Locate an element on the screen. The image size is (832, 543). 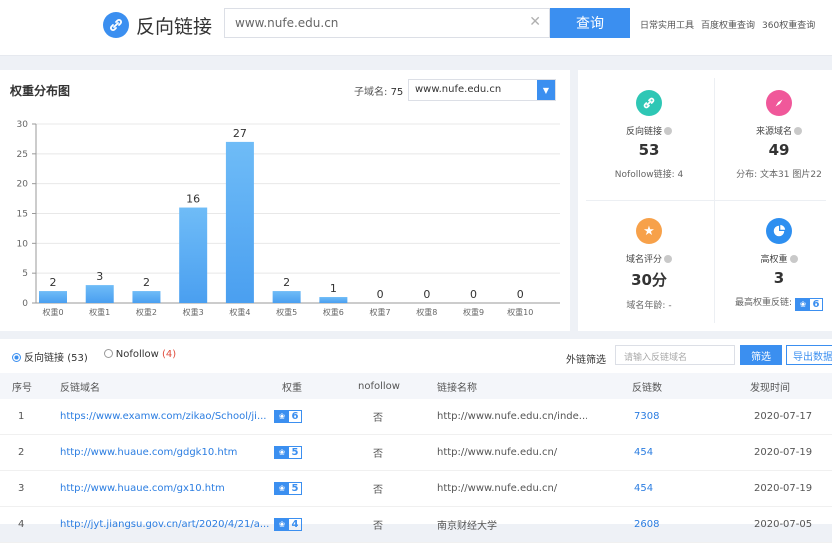
y-tick-label: 10 is located at coordinates (23, 244).